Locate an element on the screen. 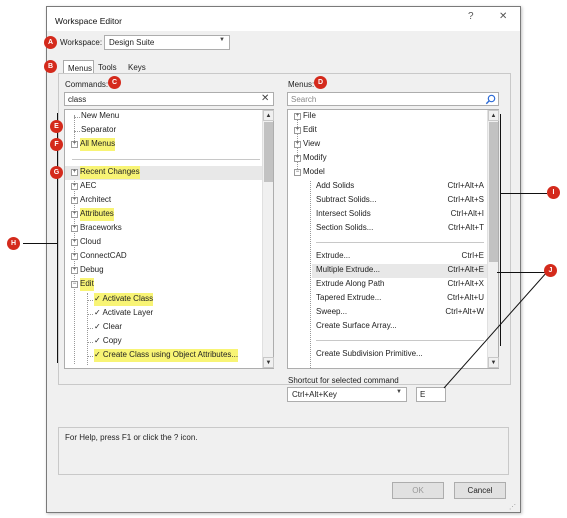  workspace-label: Workspace: is located at coordinates (81, 42).